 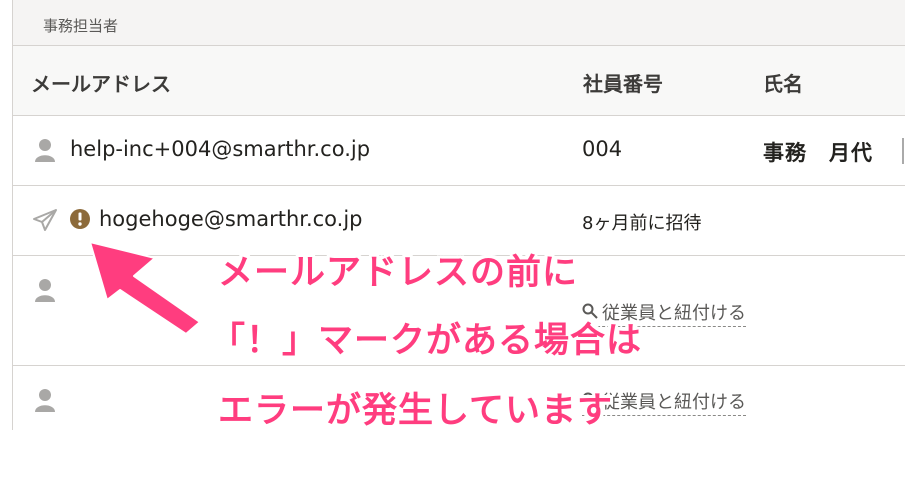 What do you see at coordinates (398, 273) in the screenshot?
I see `annotation-line-1: メールアドレスの前に` at bounding box center [398, 273].